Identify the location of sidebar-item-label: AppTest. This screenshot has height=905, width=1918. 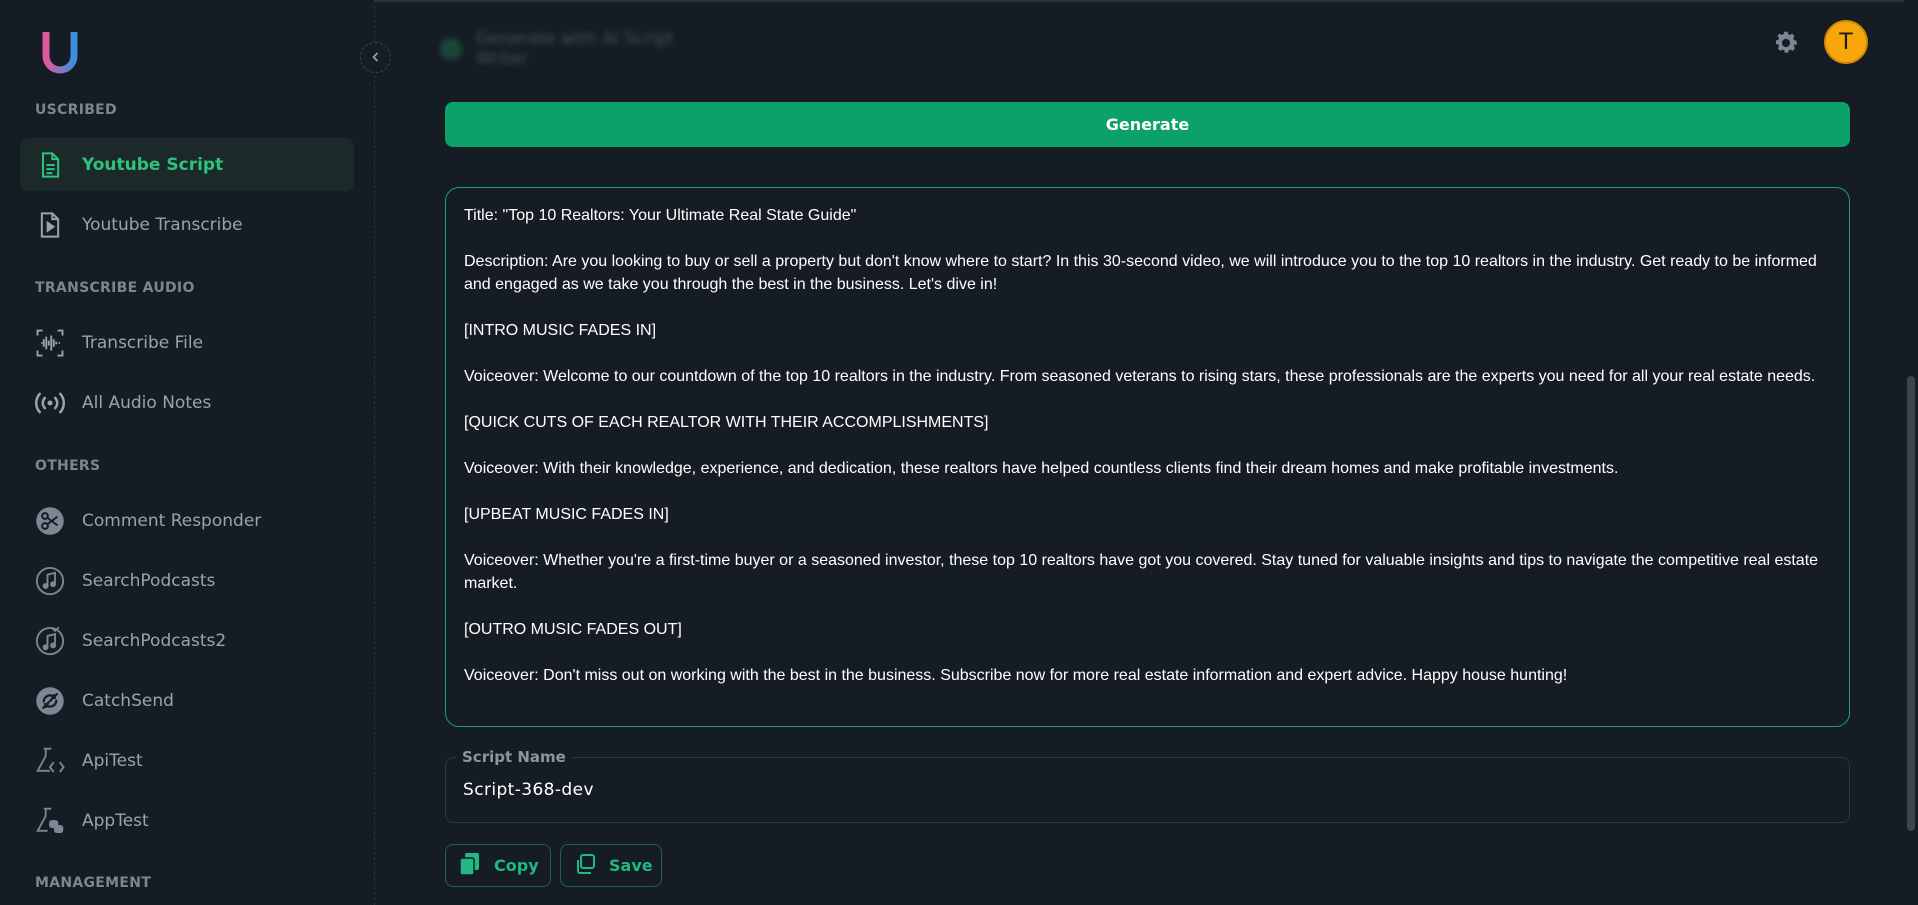
(115, 820).